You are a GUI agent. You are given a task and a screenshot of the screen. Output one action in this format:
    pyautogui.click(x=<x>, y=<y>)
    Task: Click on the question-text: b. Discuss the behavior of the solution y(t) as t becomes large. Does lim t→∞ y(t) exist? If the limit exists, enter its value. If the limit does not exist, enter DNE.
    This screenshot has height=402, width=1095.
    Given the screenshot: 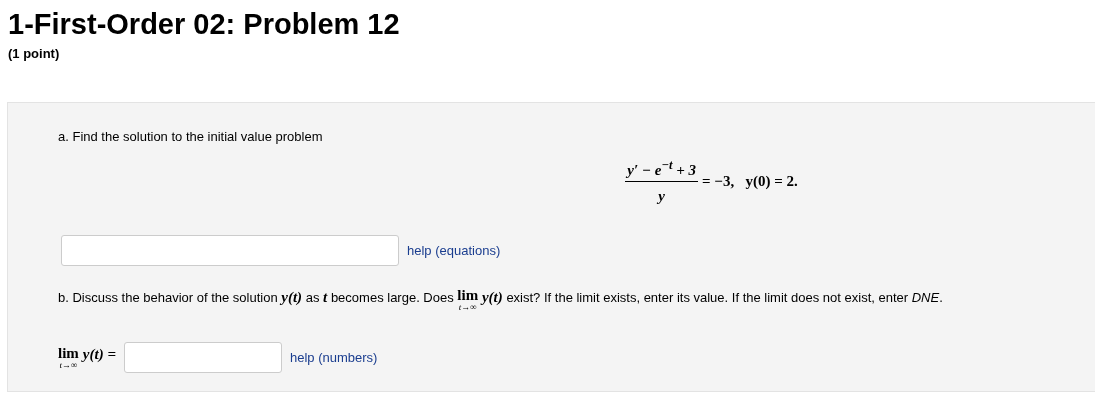 What is the action you would take?
    pyautogui.click(x=501, y=300)
    